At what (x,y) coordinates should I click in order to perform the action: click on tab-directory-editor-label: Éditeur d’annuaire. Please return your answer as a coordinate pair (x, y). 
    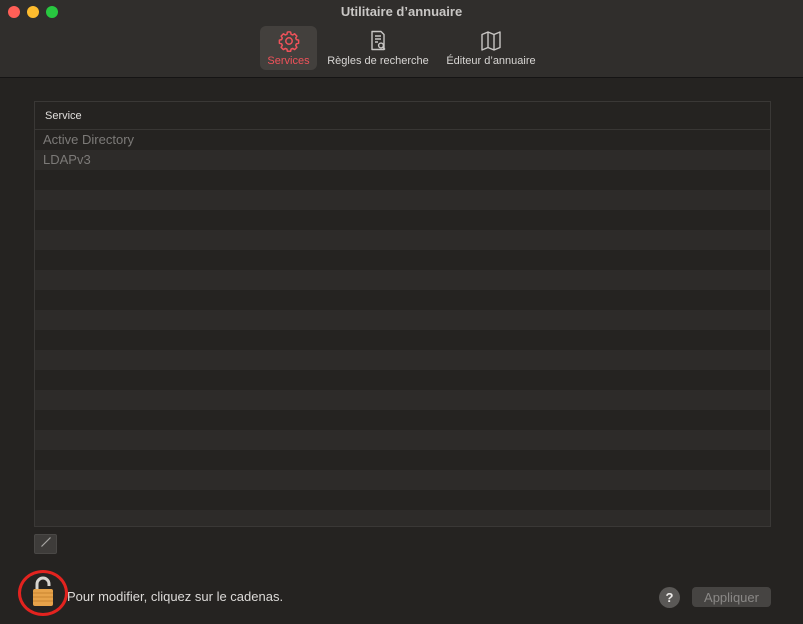
    Looking at the image, I should click on (491, 61).